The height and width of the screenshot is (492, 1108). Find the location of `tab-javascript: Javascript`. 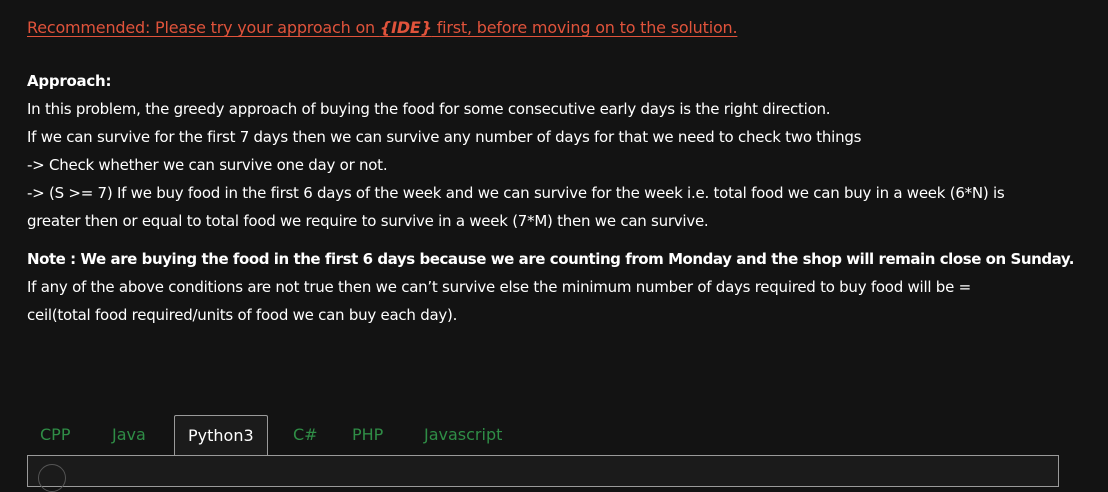

tab-javascript: Javascript is located at coordinates (463, 435).